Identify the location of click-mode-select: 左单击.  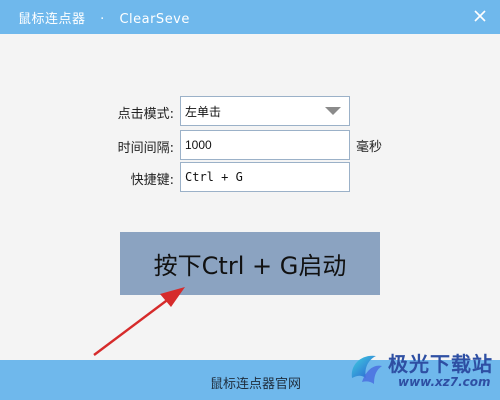
(265, 111).